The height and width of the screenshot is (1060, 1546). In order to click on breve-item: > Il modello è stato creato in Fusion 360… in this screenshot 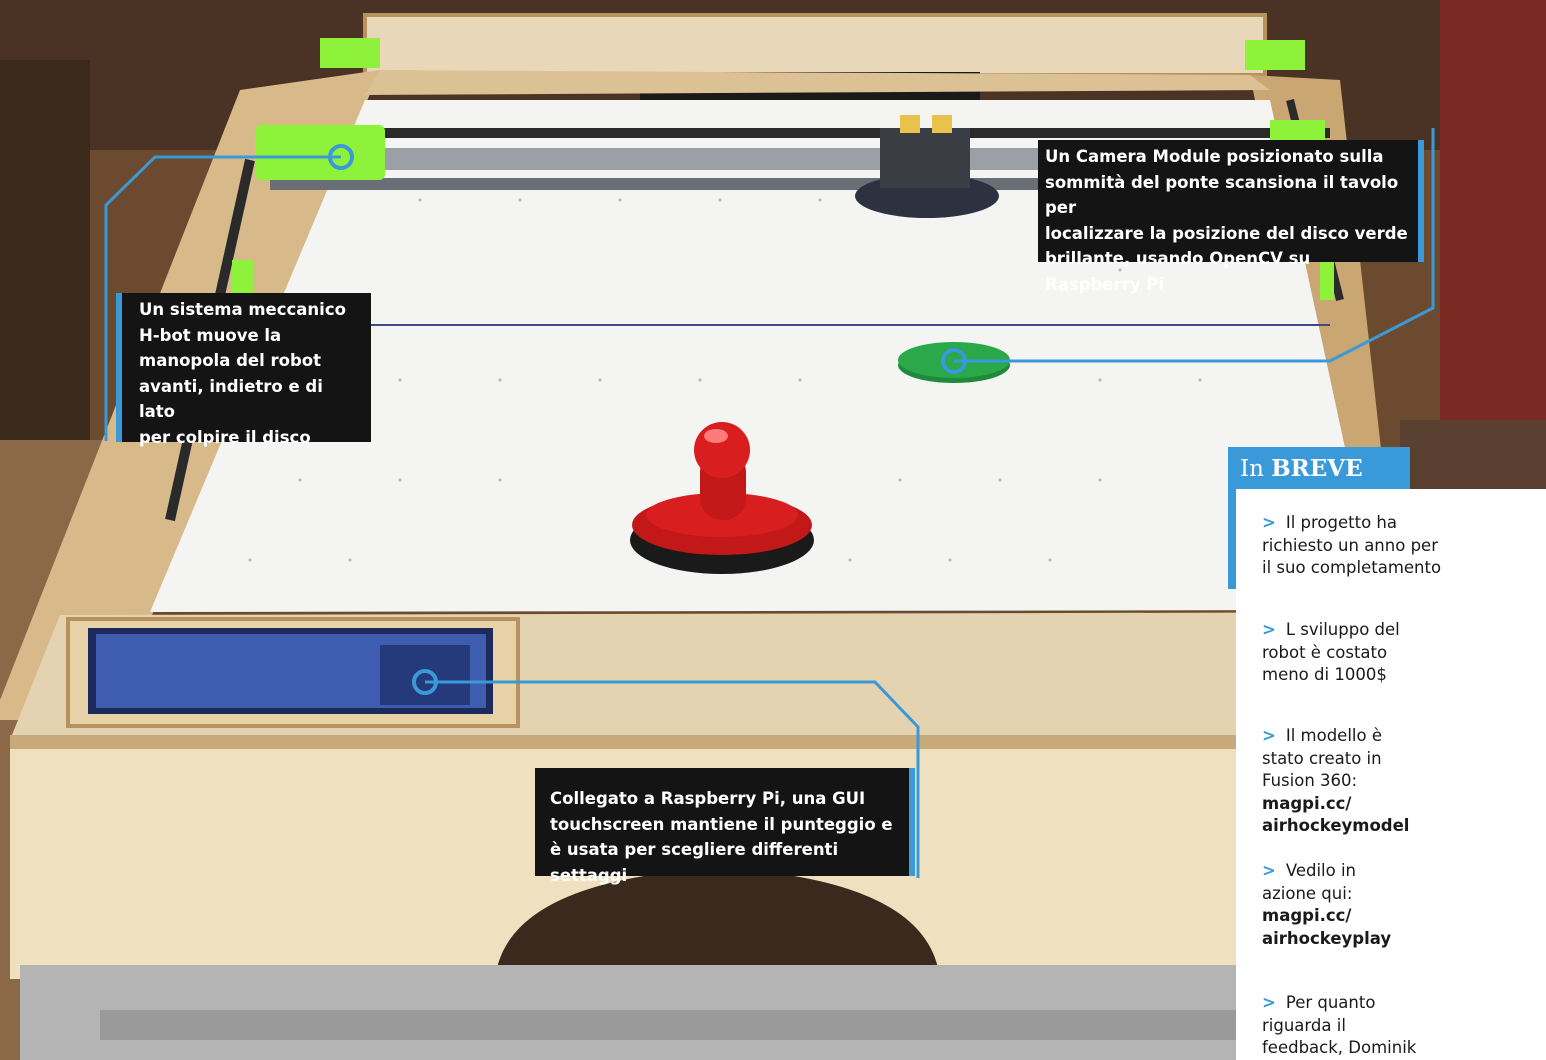, I will do `click(1362, 781)`.